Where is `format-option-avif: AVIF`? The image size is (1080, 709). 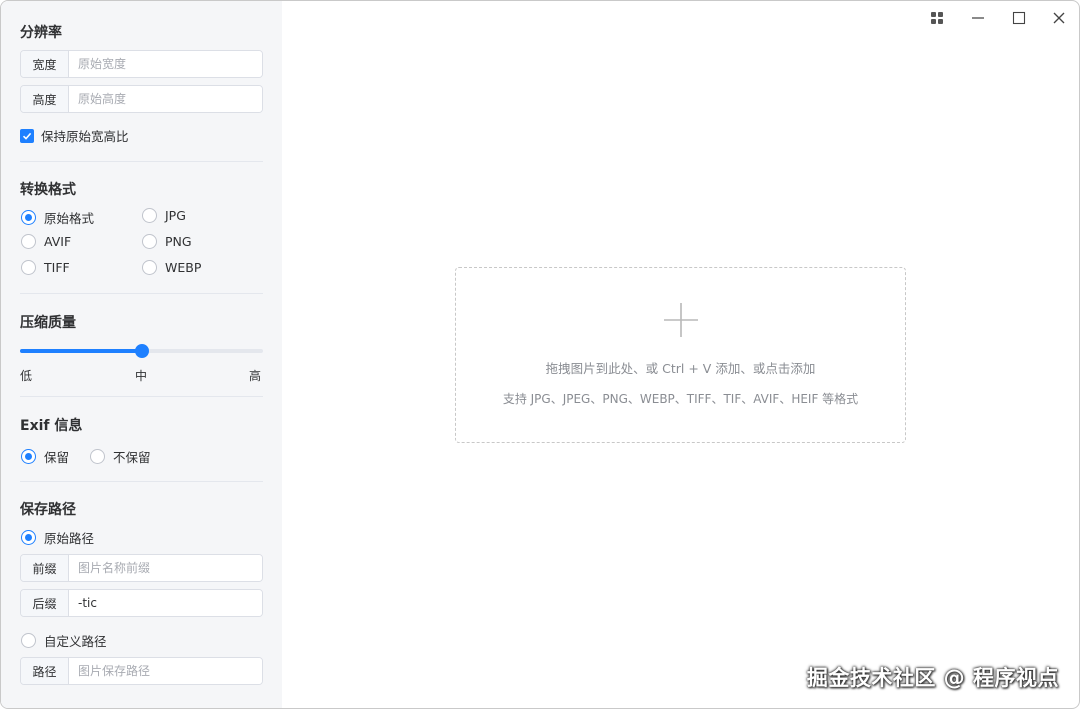
format-option-avif: AVIF is located at coordinates (46, 241).